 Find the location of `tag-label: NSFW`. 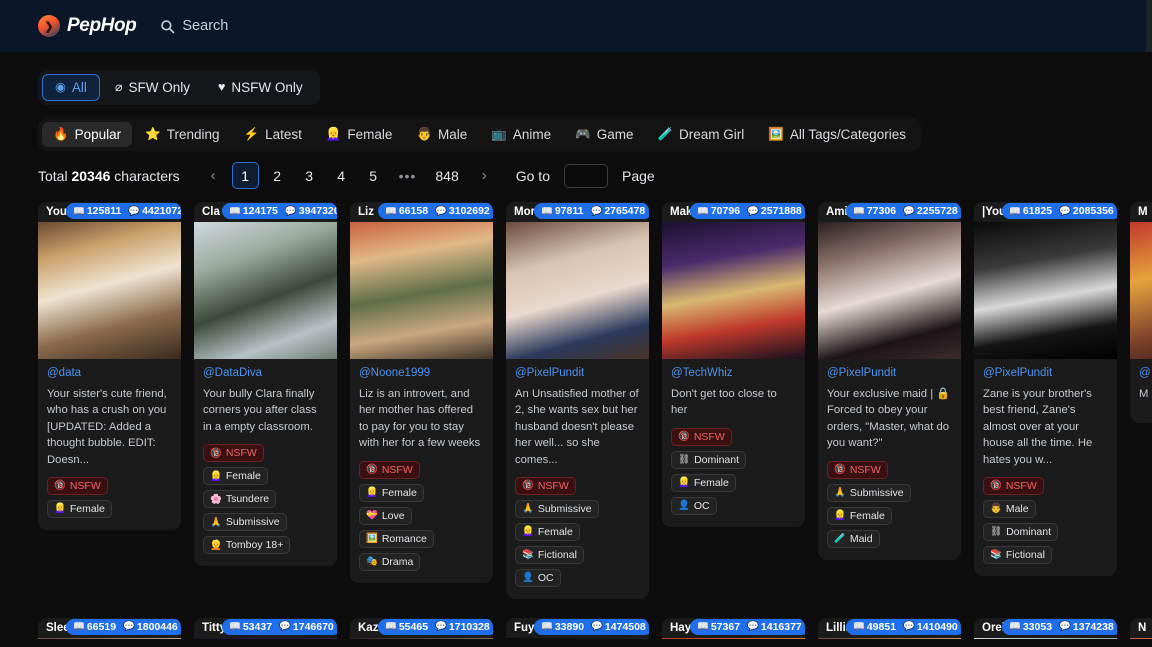

tag-label: NSFW is located at coordinates (241, 453).